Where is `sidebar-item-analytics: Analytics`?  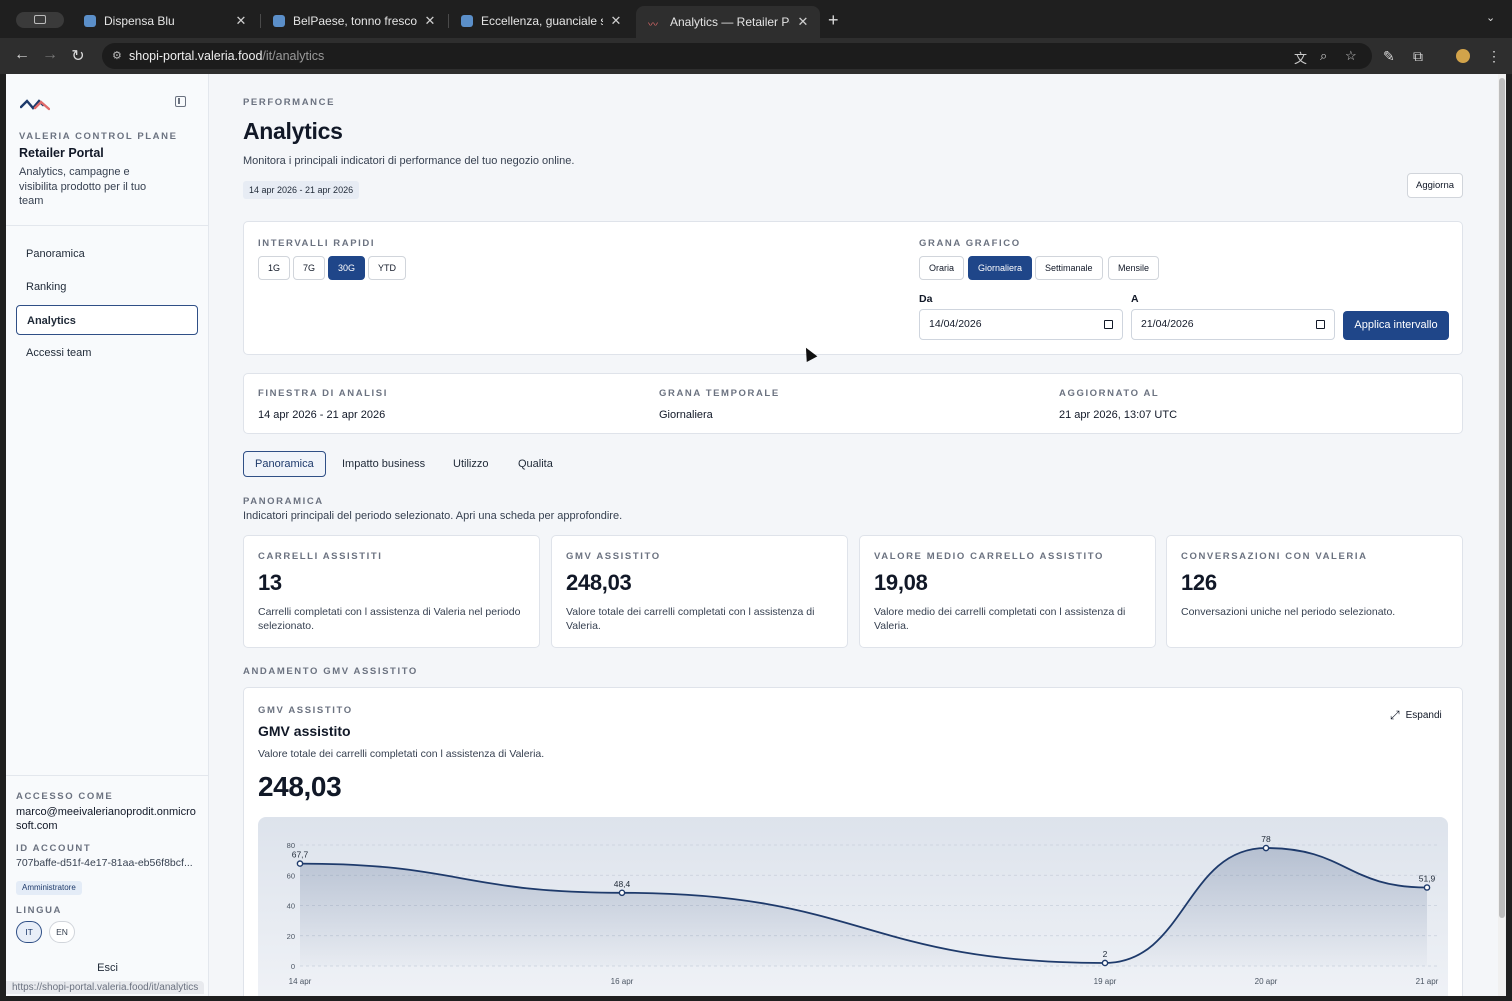
sidebar-item-analytics: Analytics is located at coordinates (107, 320).